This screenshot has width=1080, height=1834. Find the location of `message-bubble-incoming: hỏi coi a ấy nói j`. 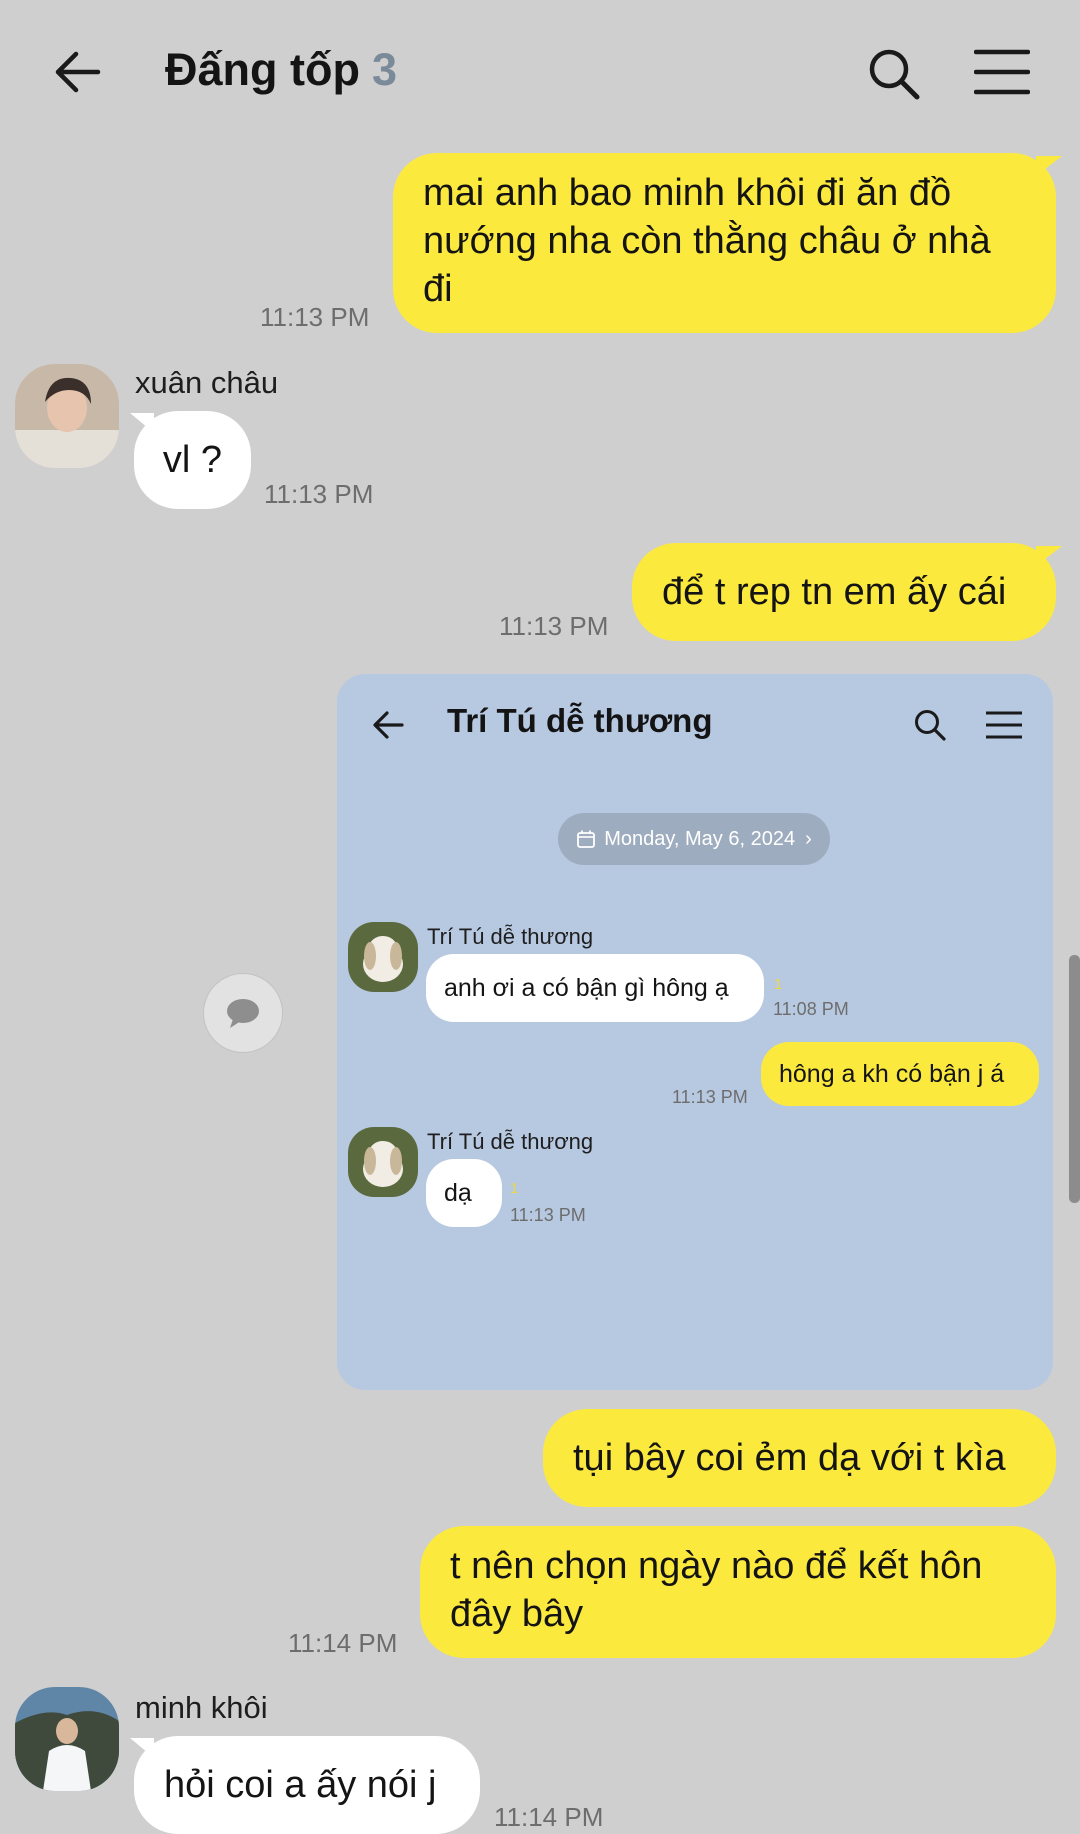

message-bubble-incoming: hỏi coi a ấy nói j is located at coordinates (307, 1785).